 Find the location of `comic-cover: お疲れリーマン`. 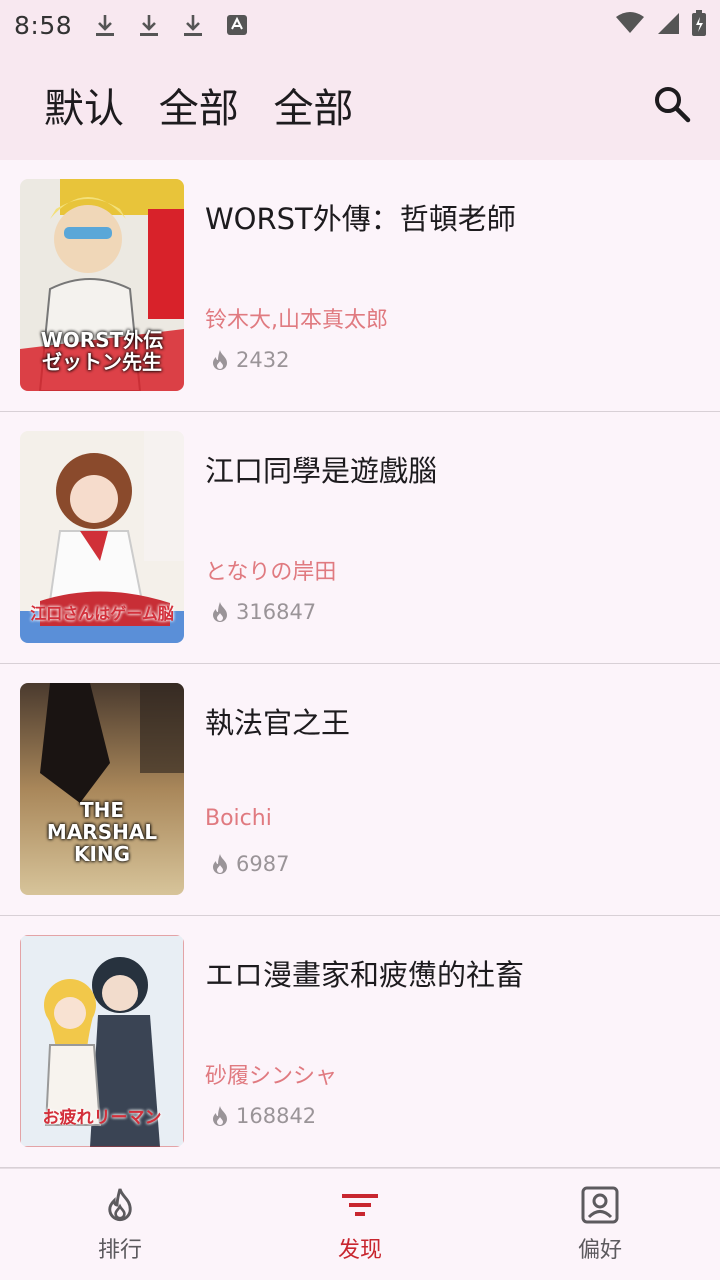

comic-cover: お疲れリーマン is located at coordinates (102, 1041).